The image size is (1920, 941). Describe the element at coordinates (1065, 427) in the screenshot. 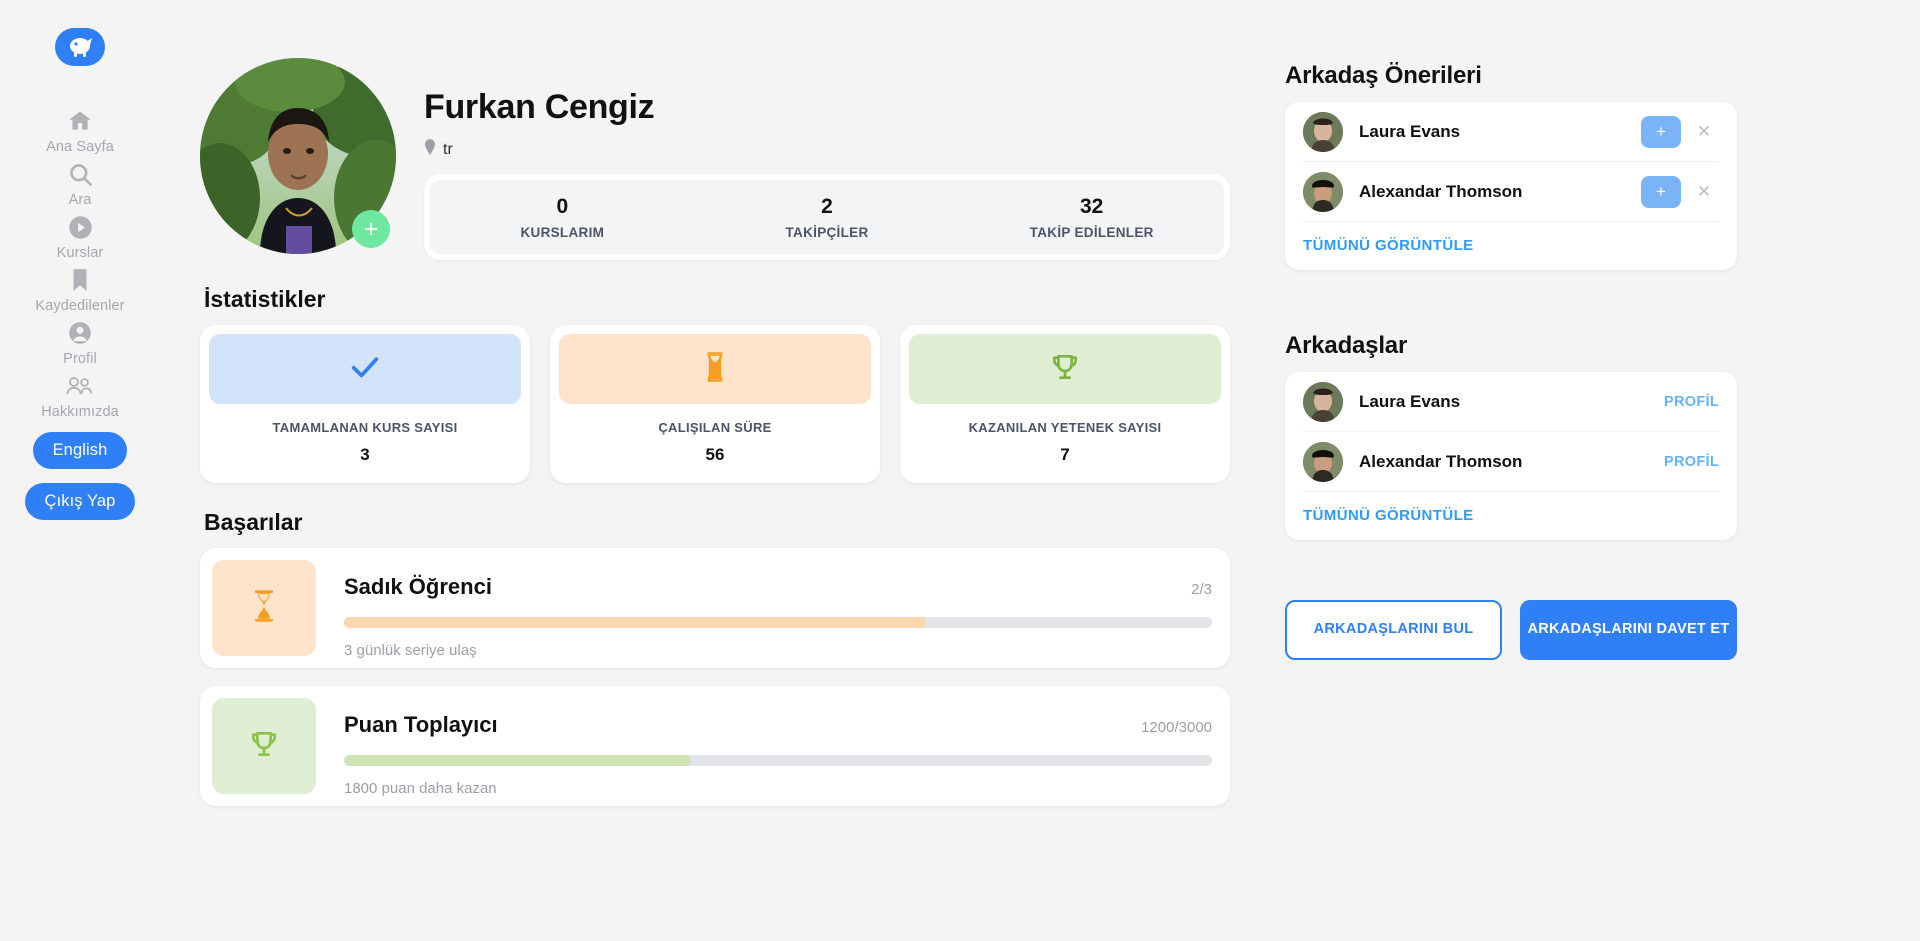

I see `stat-card-label: KAZANILAN YETENEK SAYISI` at that location.